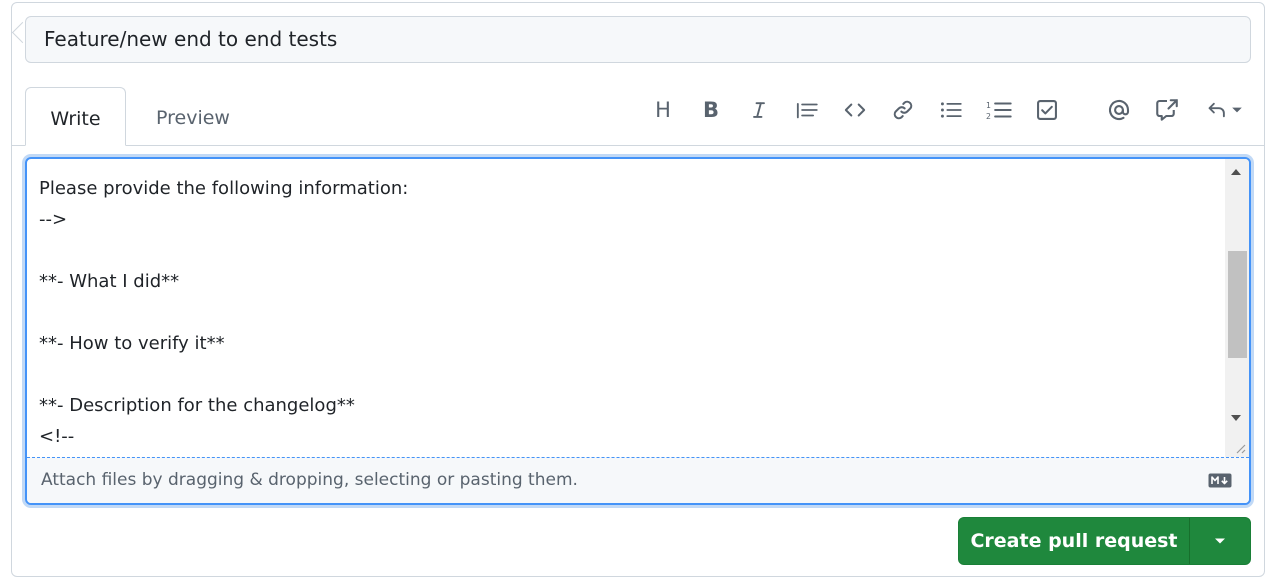 The height and width of the screenshot is (585, 1270). What do you see at coordinates (988, 105) in the screenshot?
I see `svg-text: 1` at bounding box center [988, 105].